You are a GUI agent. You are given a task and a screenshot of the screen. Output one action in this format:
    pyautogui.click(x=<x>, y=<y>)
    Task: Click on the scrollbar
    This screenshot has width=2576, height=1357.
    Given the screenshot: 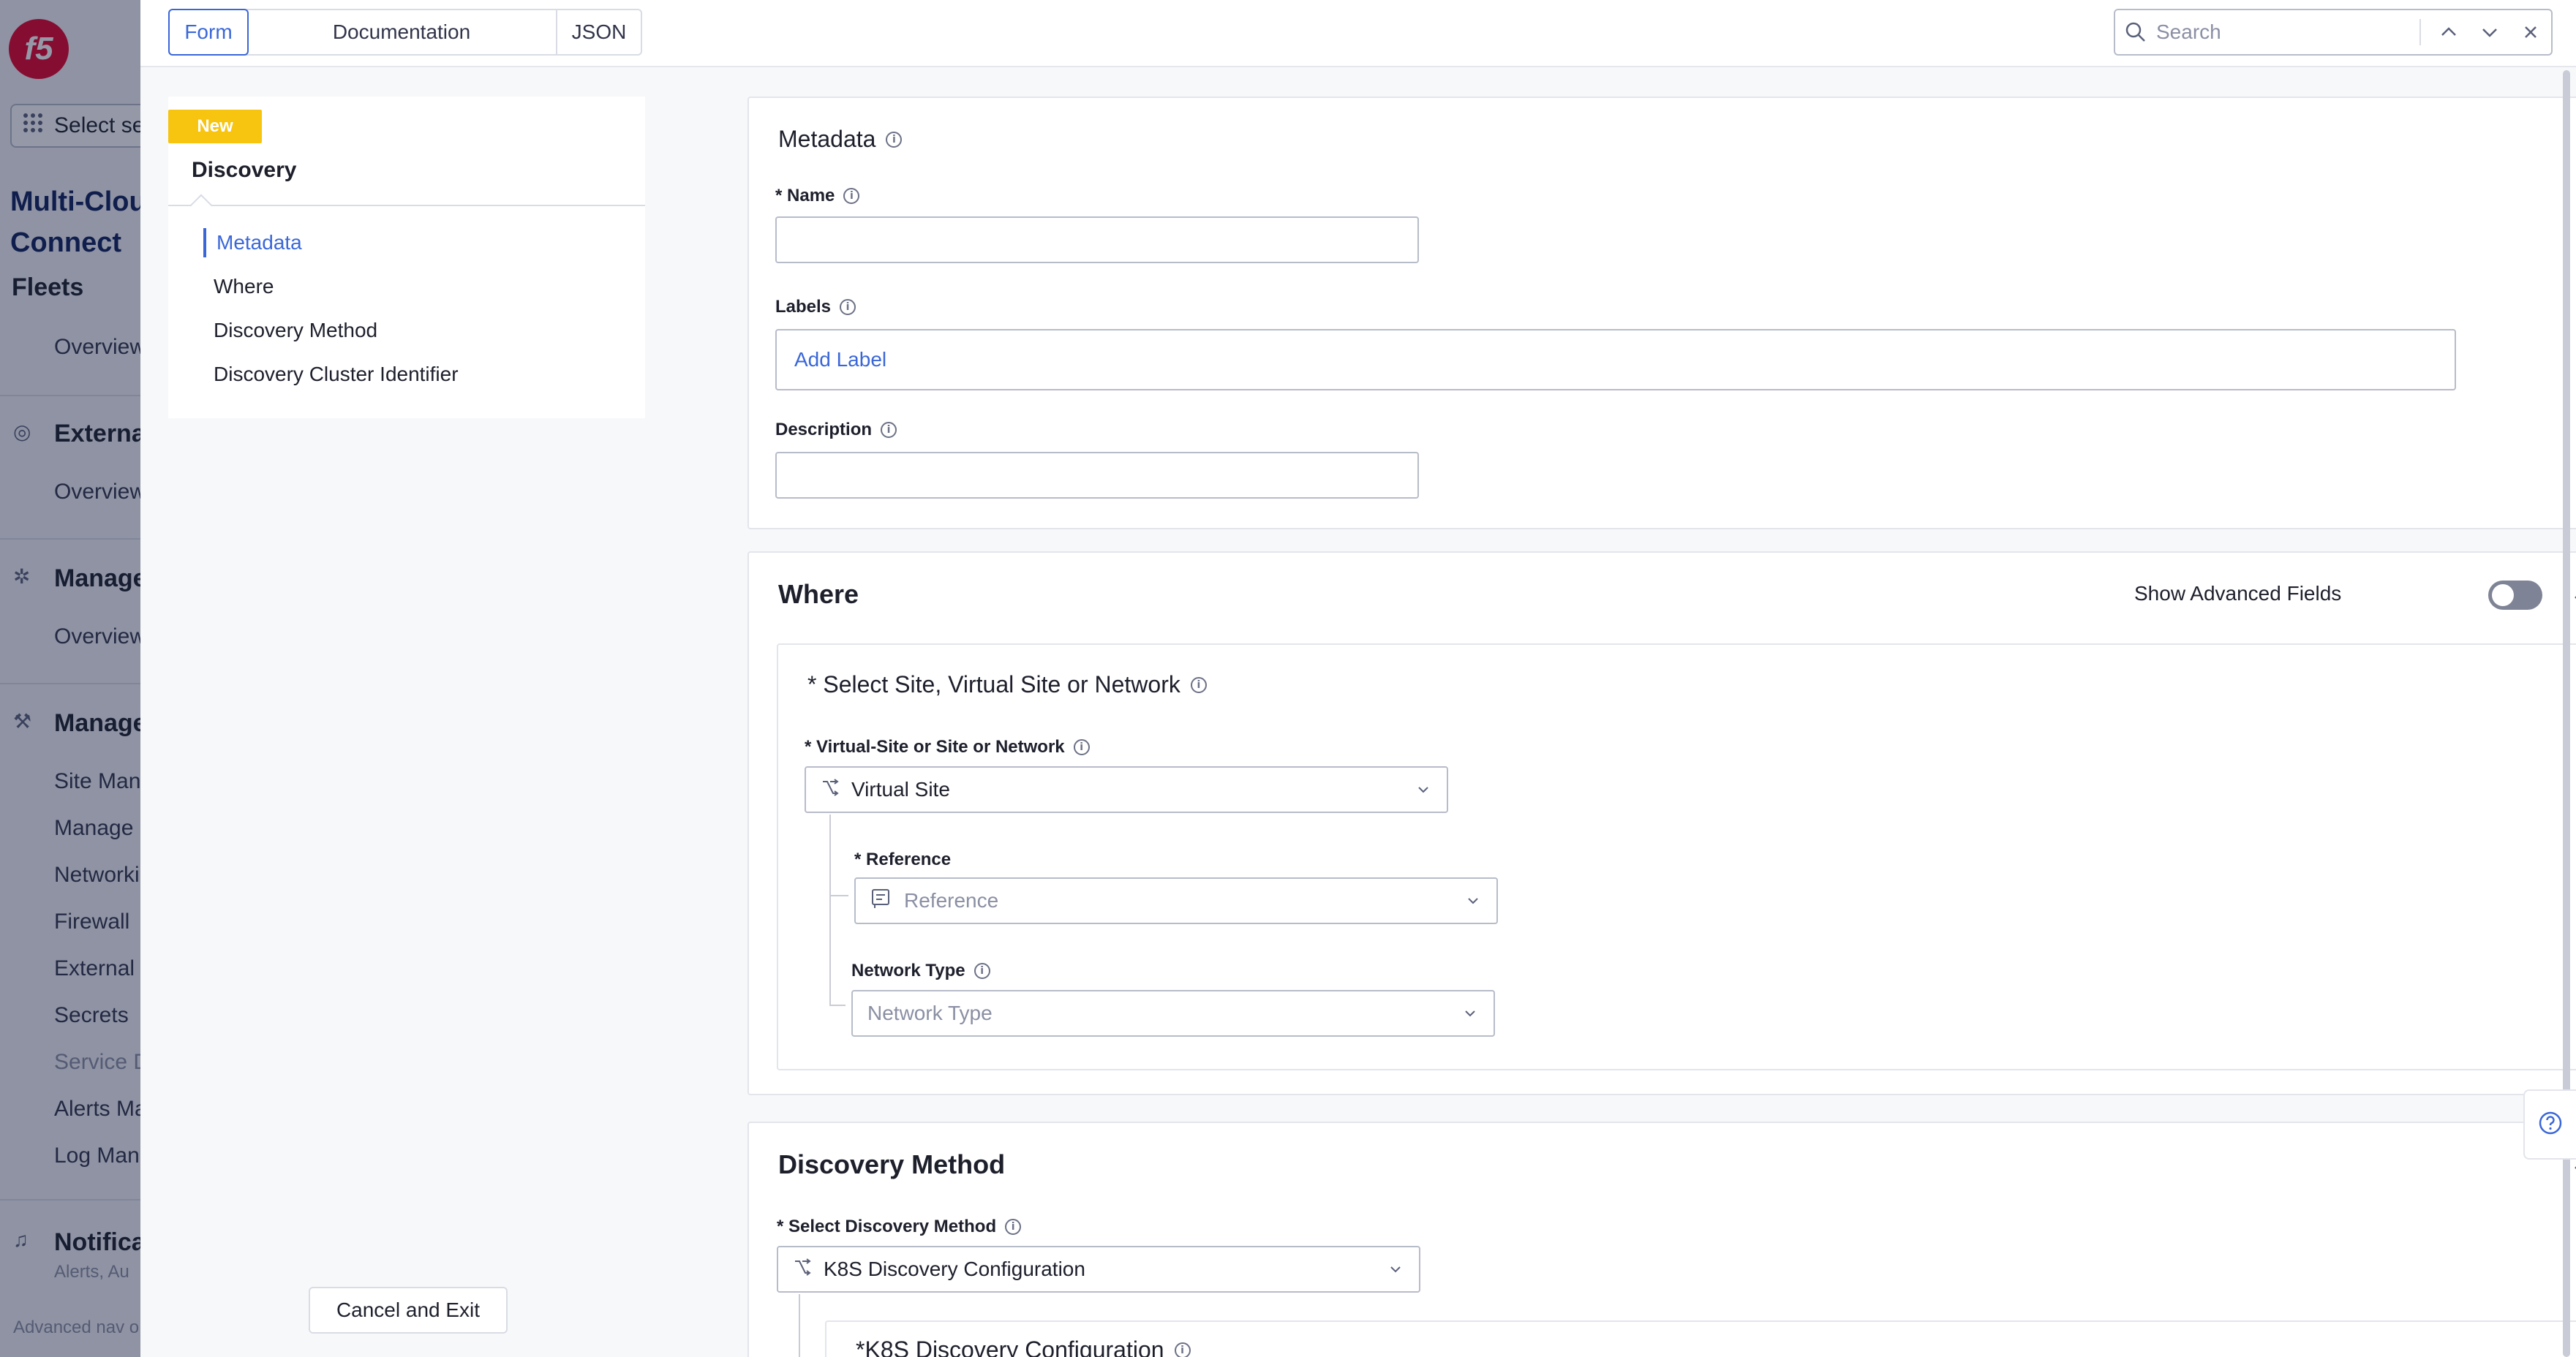 What is the action you would take?
    pyautogui.click(x=2566, y=713)
    